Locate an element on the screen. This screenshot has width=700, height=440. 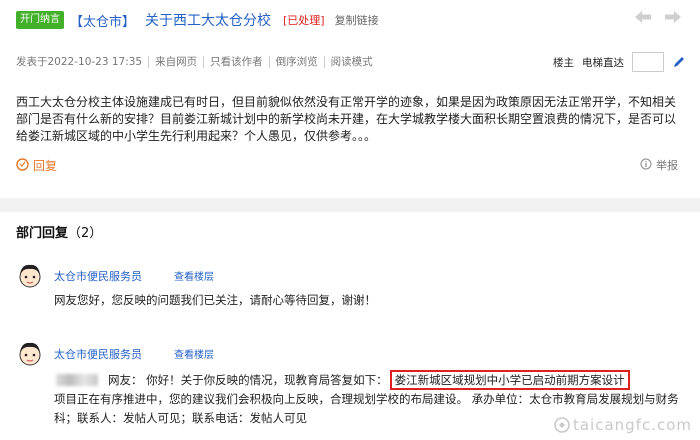
post-source: 来自网页 is located at coordinates (177, 62).